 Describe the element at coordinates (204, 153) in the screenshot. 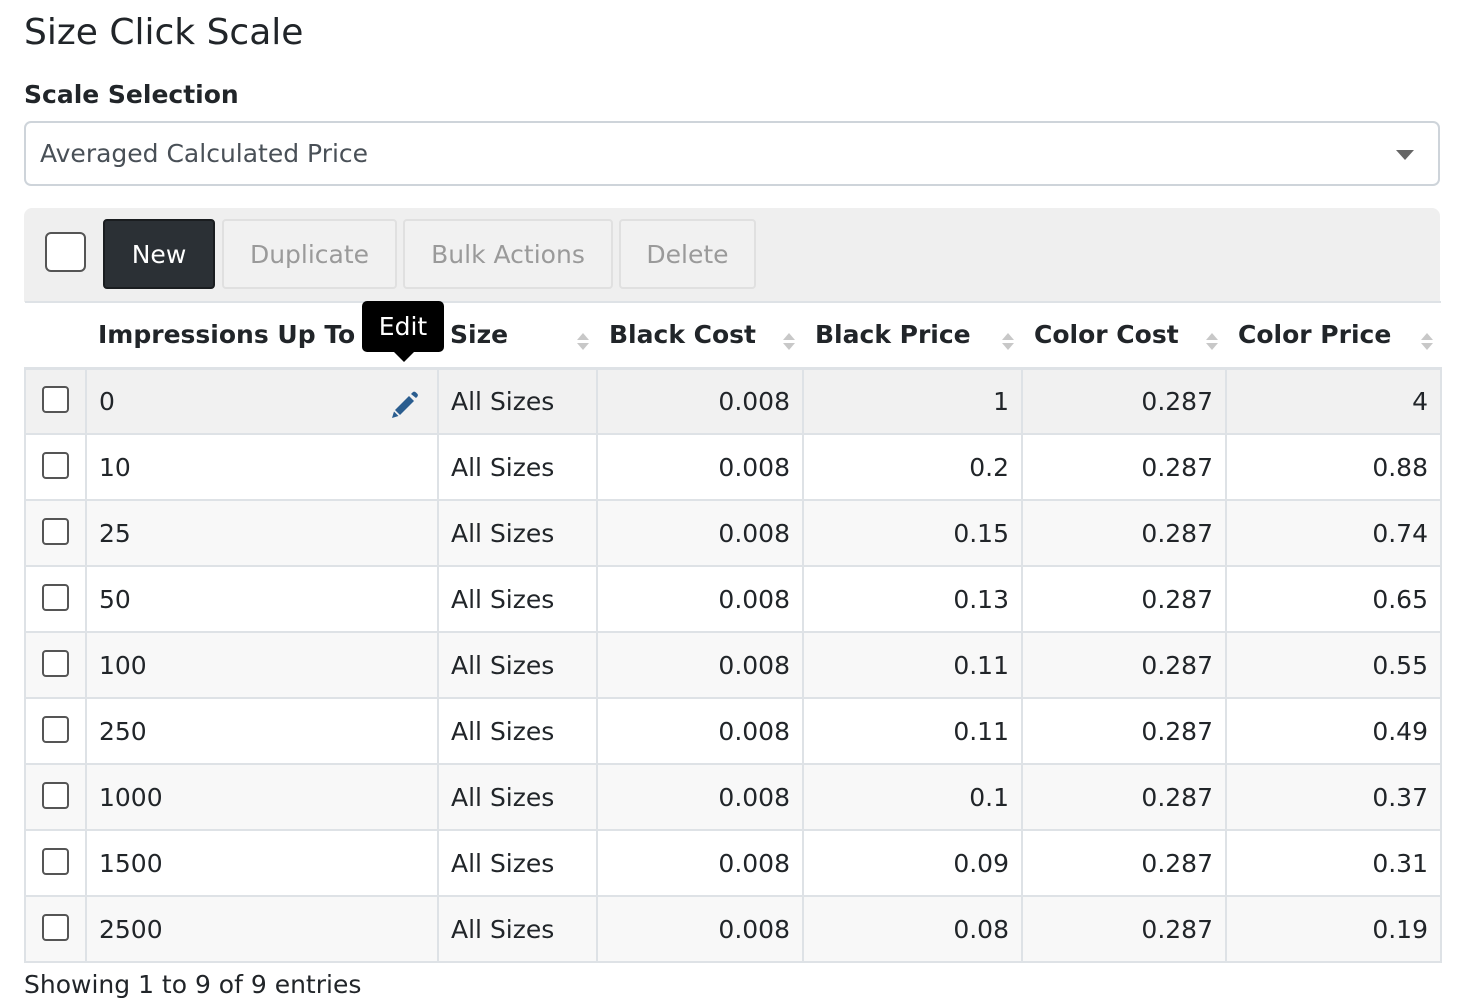

I see `scale-selection-value: Averaged Calculated Price` at that location.